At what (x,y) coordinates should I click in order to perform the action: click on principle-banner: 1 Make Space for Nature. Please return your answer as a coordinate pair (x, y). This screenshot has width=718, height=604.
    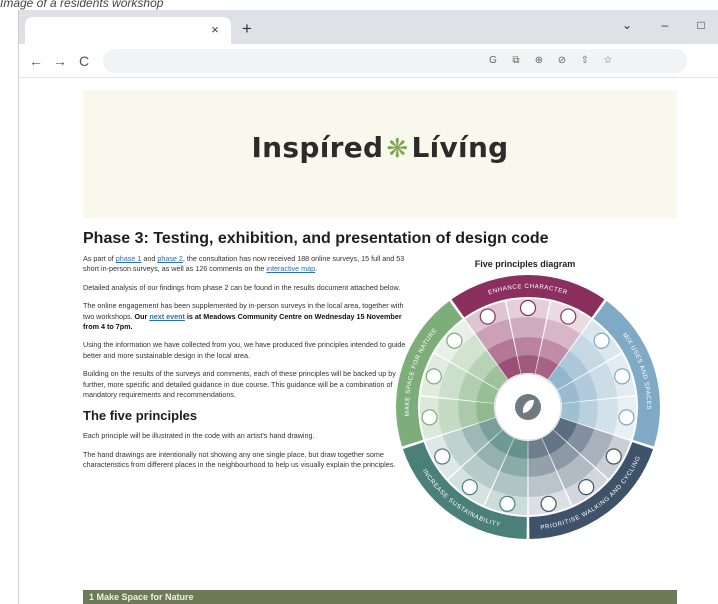
    Looking at the image, I should click on (380, 597).